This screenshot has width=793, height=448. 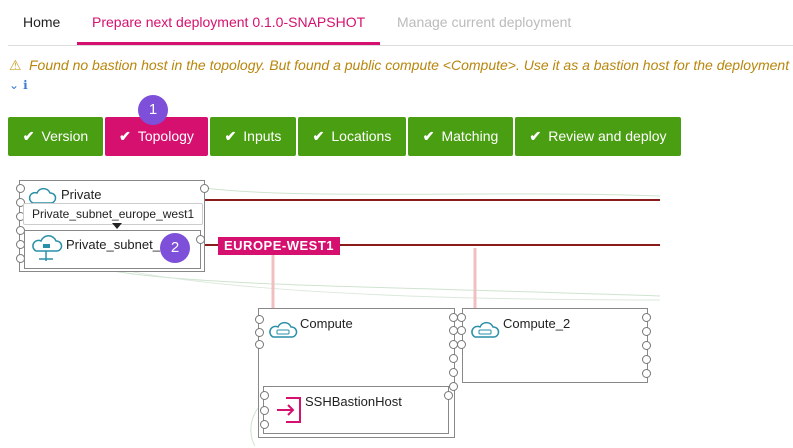 What do you see at coordinates (484, 22) in the screenshot?
I see `tab-manage-deployment: Manage current deployment` at bounding box center [484, 22].